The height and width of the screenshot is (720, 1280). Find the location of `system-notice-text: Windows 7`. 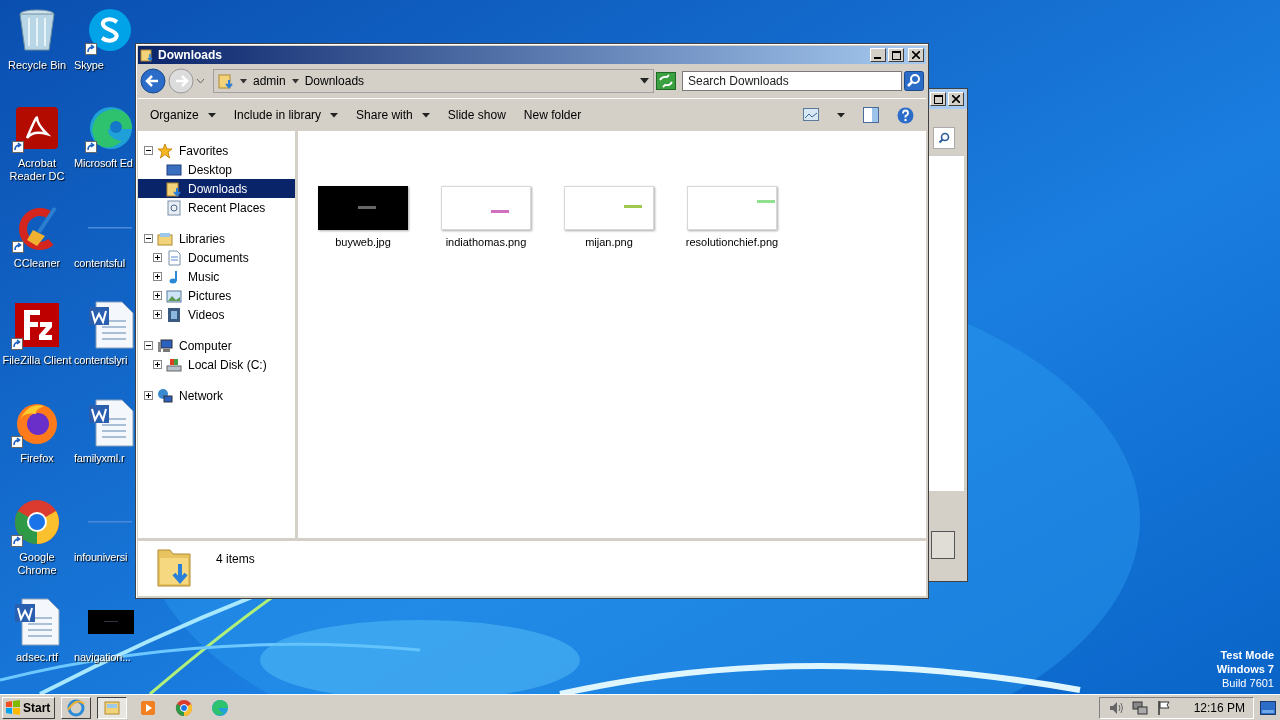

system-notice-text: Windows 7 is located at coordinates (1245, 669).